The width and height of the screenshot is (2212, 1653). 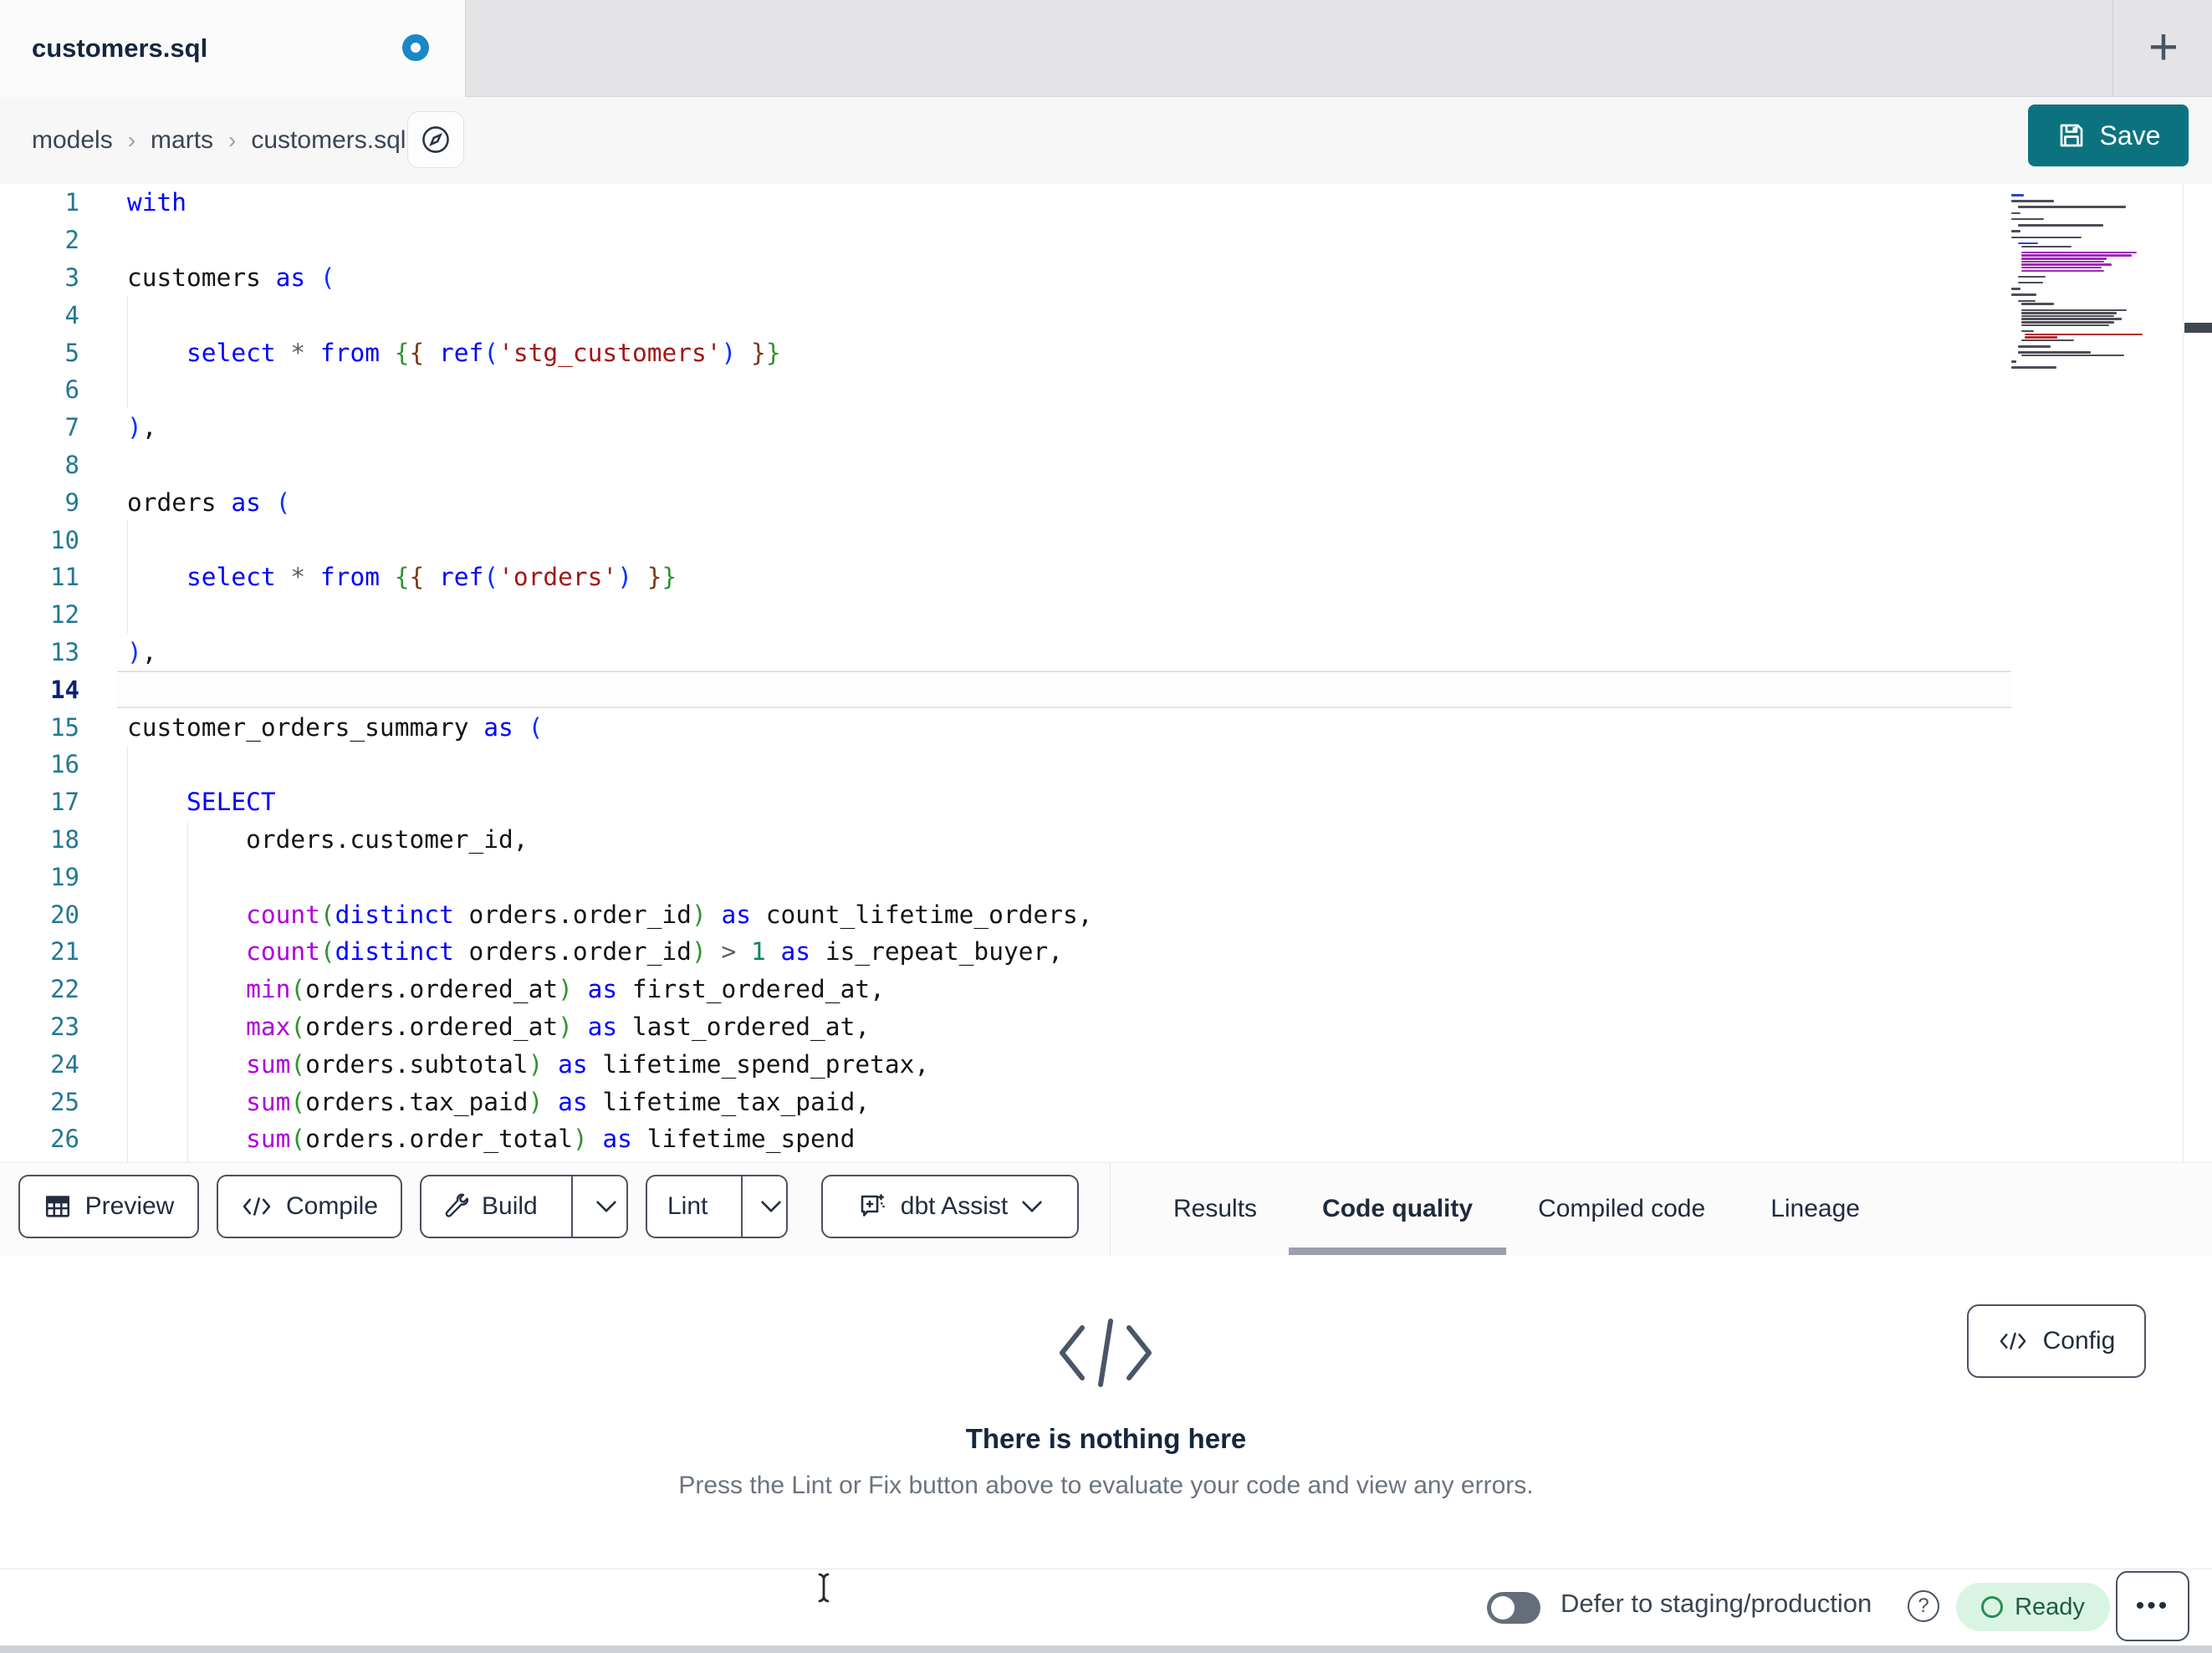 I want to click on build-dropdown-button, so click(x=606, y=1206).